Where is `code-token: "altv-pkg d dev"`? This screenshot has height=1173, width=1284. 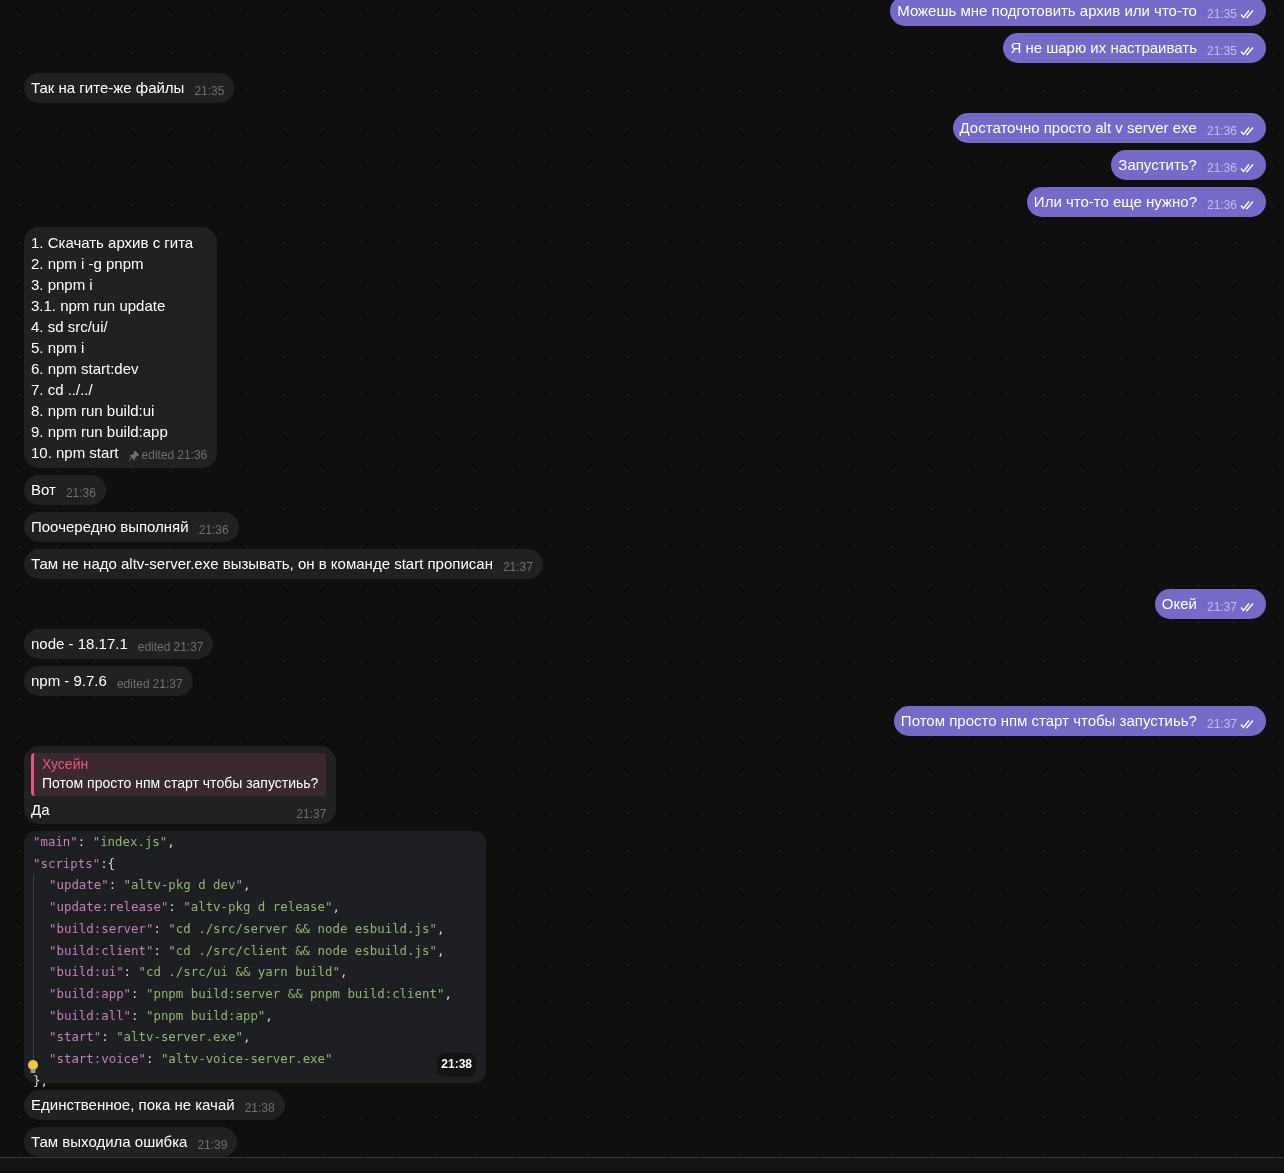
code-token: "altv-pkg d dev" is located at coordinates (183, 885).